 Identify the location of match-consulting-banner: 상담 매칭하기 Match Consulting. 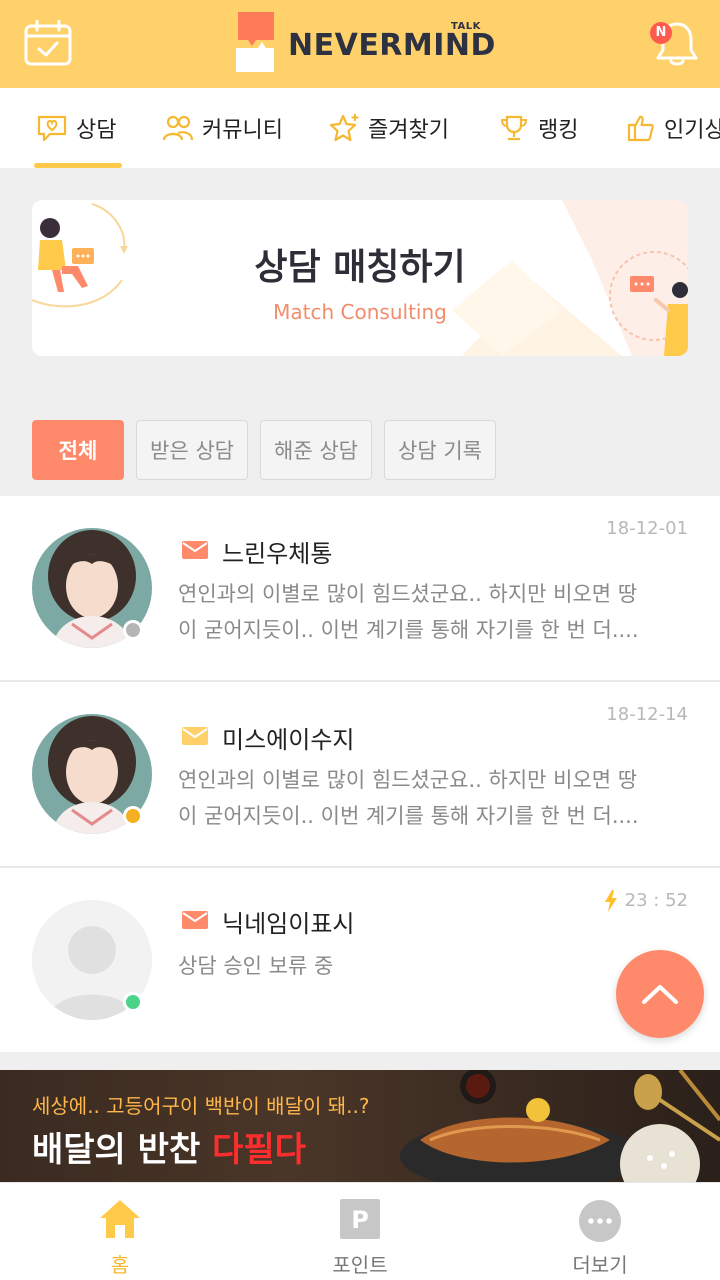
(360, 278).